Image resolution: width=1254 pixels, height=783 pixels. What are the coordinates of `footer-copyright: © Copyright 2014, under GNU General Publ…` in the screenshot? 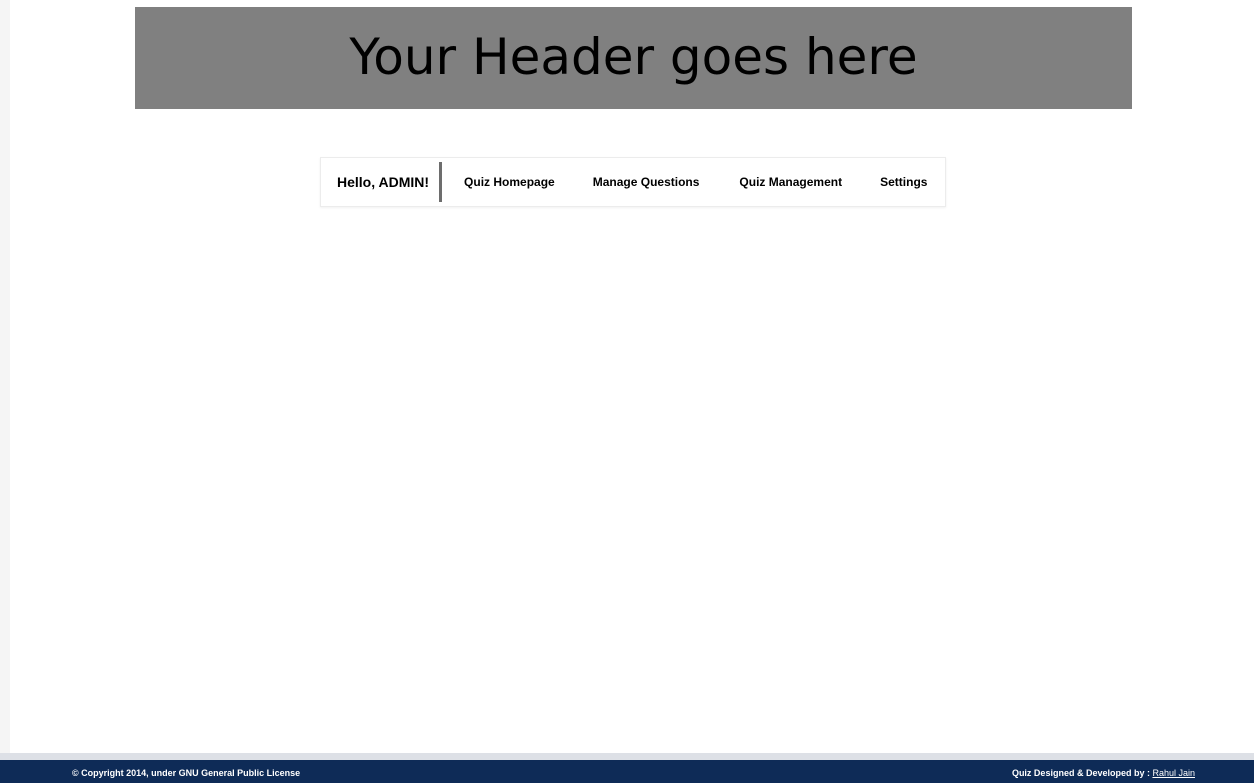 It's located at (186, 773).